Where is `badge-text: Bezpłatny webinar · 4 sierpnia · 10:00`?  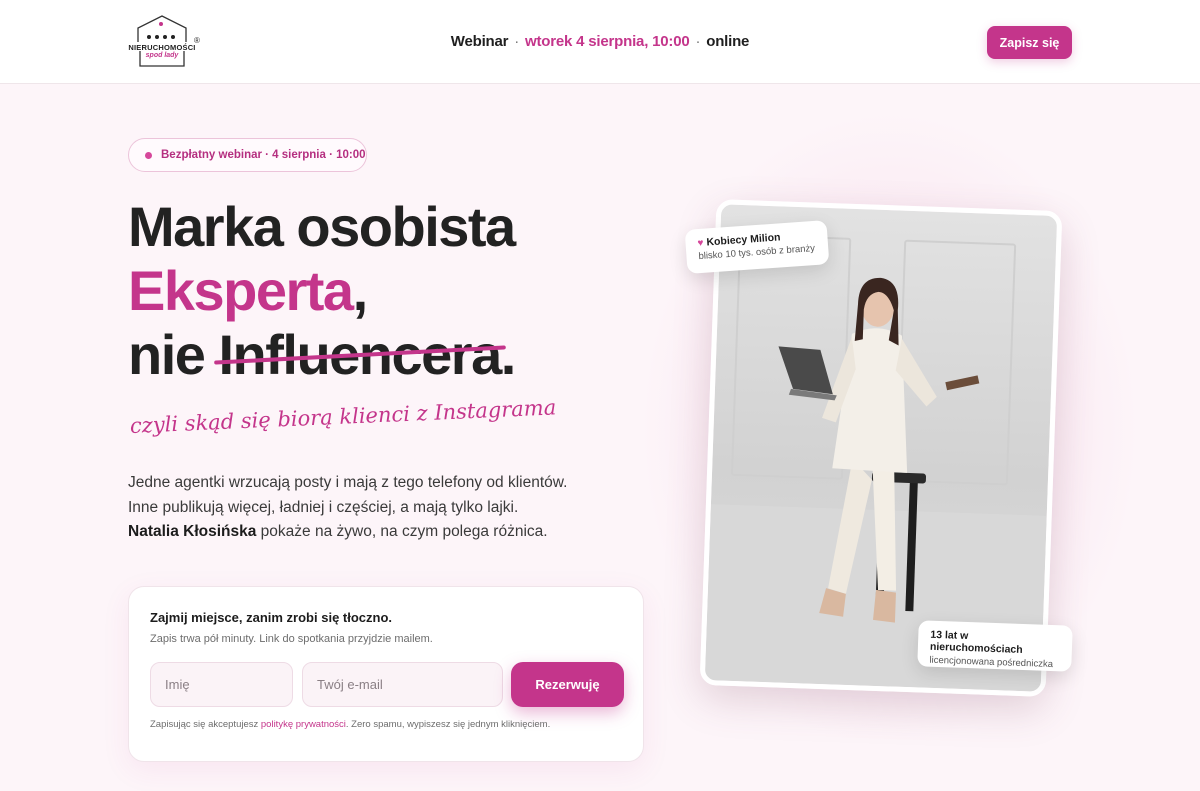 badge-text: Bezpłatny webinar · 4 sierpnia · 10:00 is located at coordinates (263, 155).